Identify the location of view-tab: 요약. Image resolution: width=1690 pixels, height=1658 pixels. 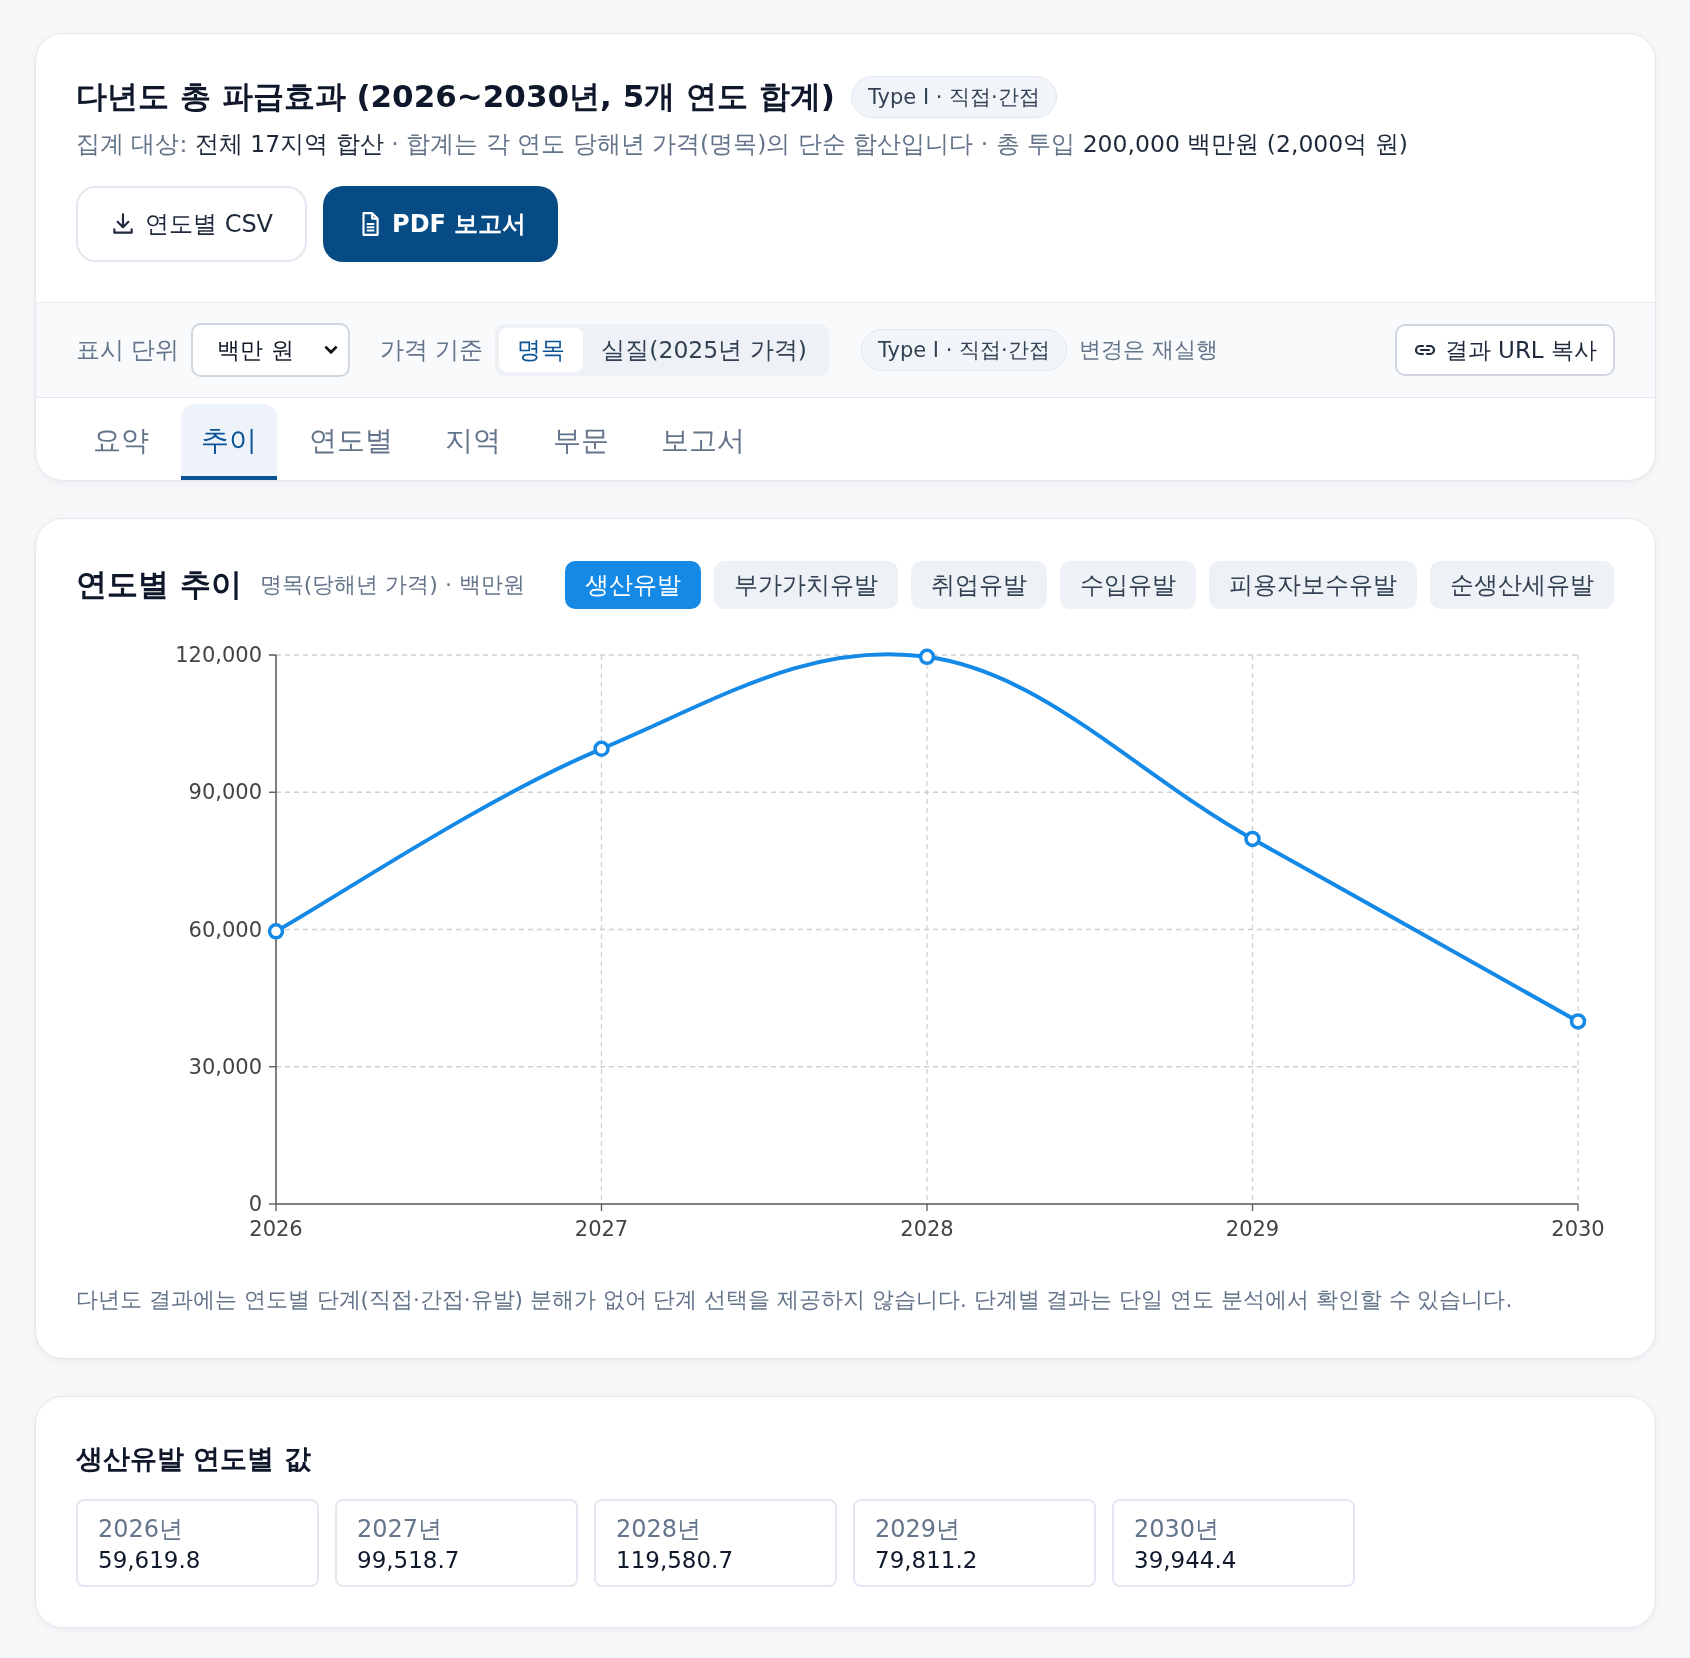
(121, 442).